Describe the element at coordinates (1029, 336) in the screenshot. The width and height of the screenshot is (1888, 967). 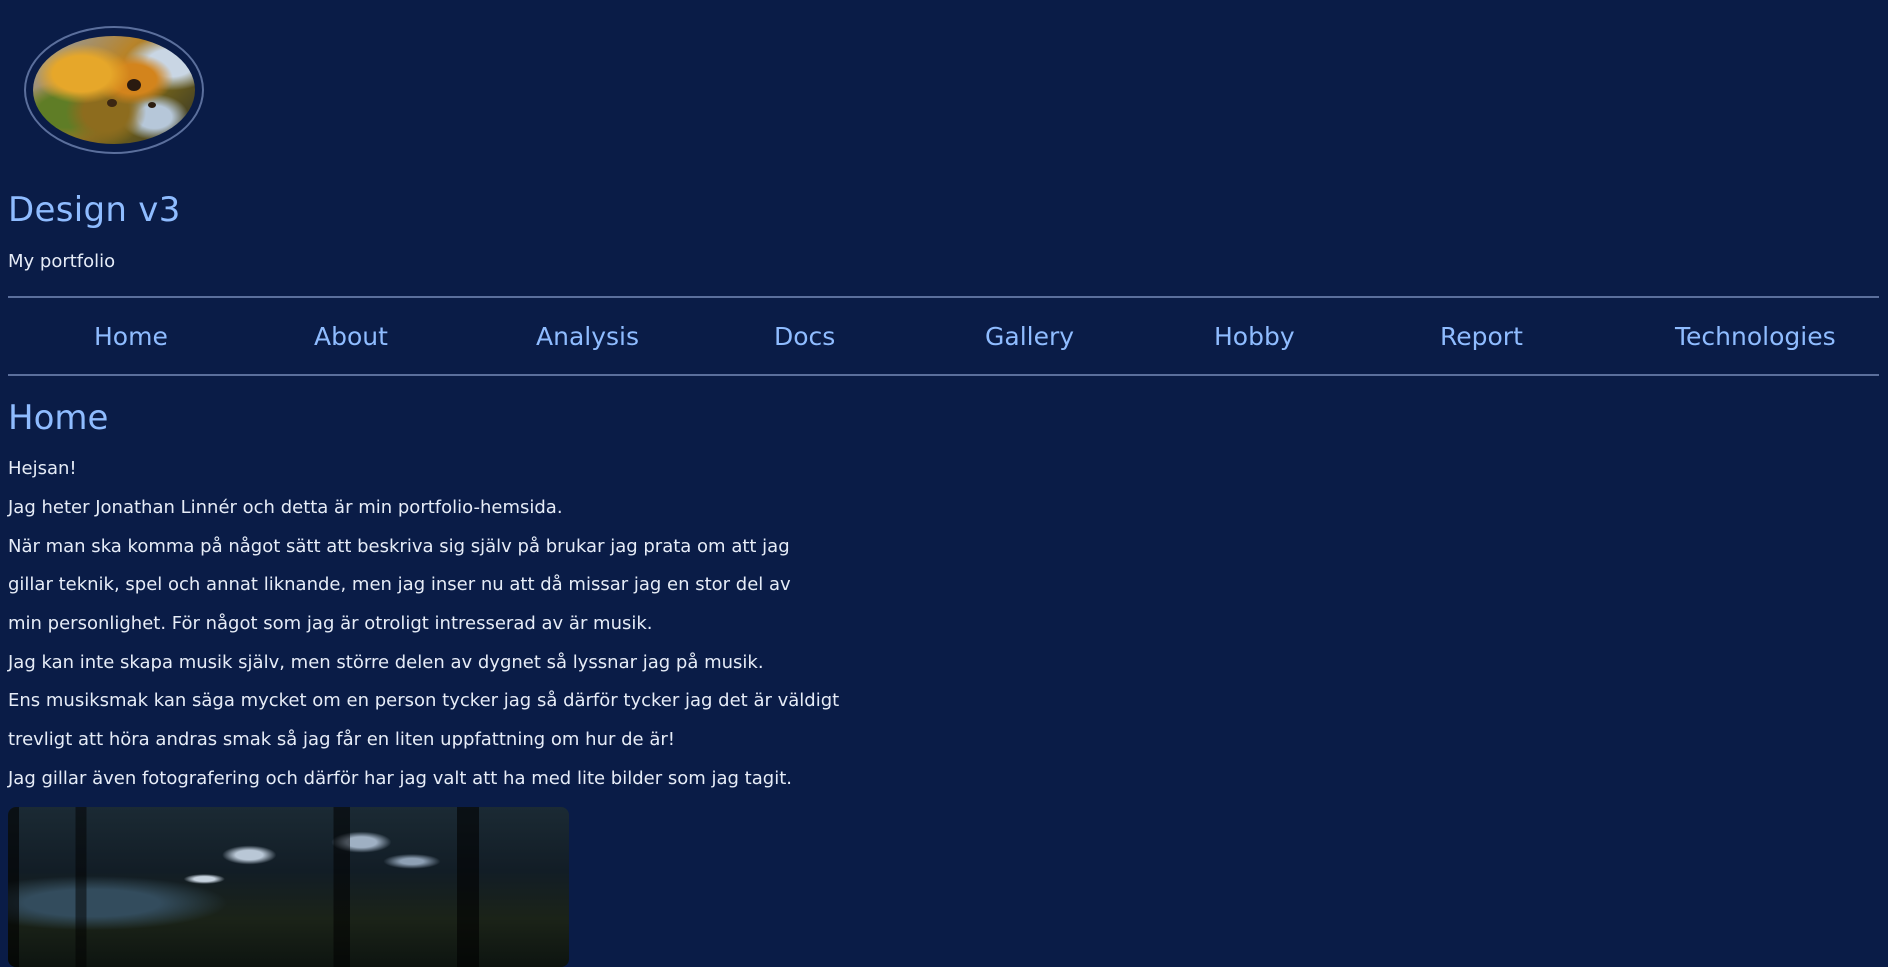
I see `nav-link-gallery: Gallery` at that location.